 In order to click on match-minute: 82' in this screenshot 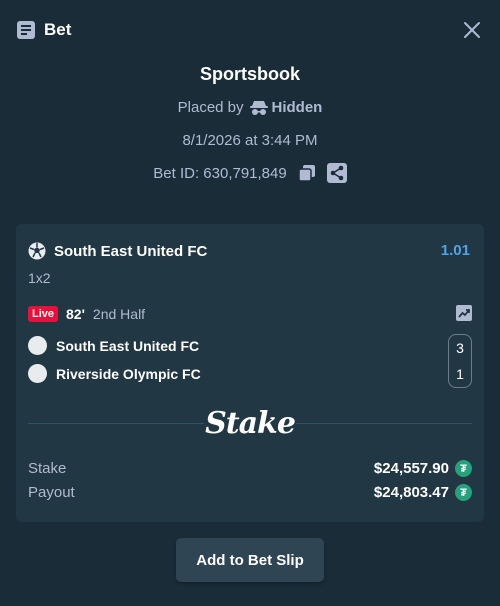, I will do `click(75, 314)`.